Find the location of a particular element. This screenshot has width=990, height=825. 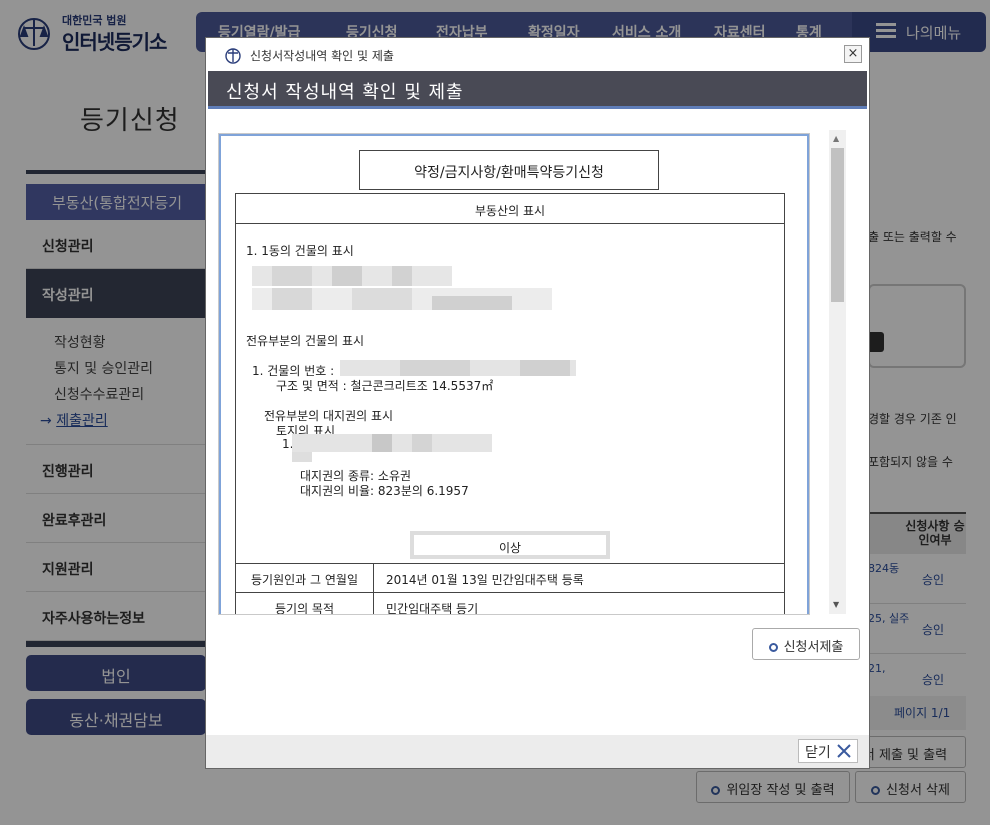

dialog-footer: 닫기 is located at coordinates (537, 751).